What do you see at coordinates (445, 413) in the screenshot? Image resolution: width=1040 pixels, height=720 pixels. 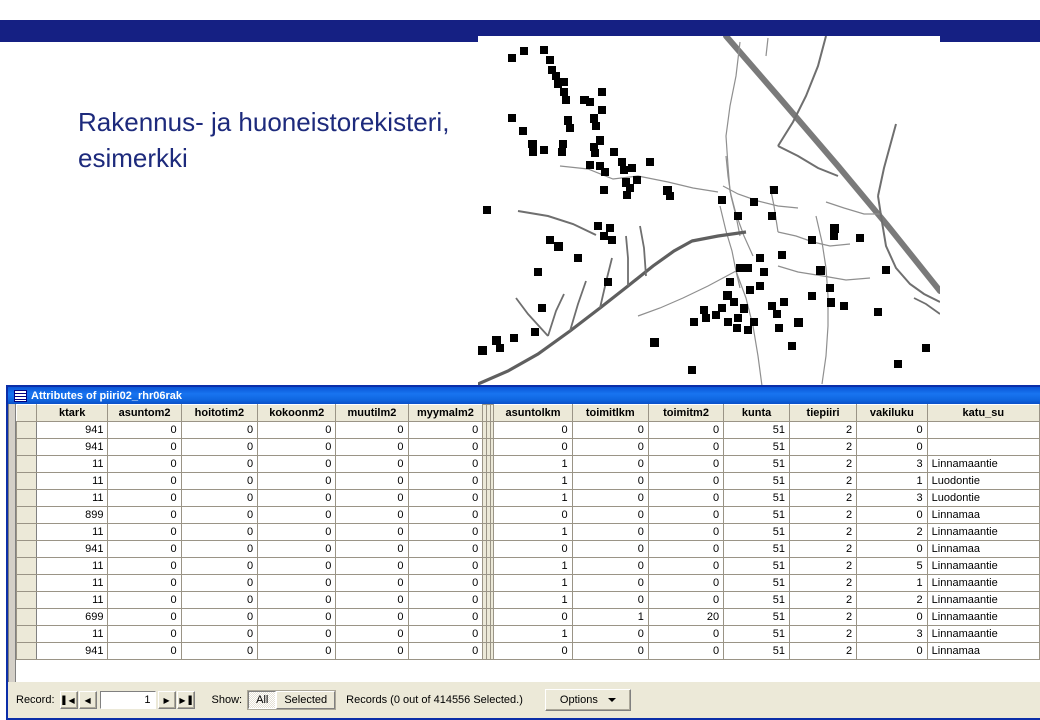 I see `column-header-myymalm2: myymalm2` at bounding box center [445, 413].